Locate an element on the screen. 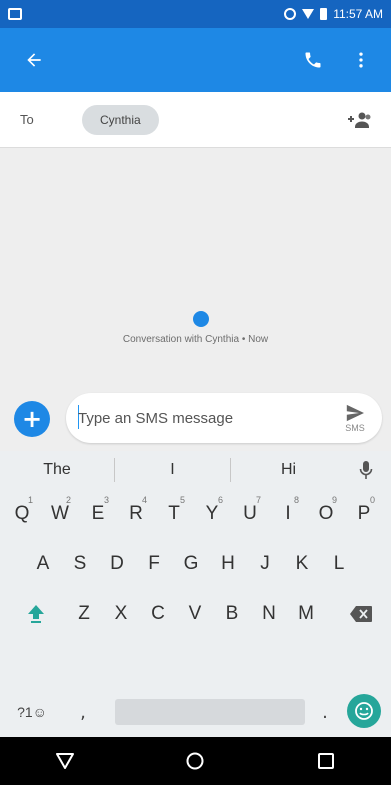 Image resolution: width=391 pixels, height=785 pixels. key-y: Y6 is located at coordinates (212, 514).